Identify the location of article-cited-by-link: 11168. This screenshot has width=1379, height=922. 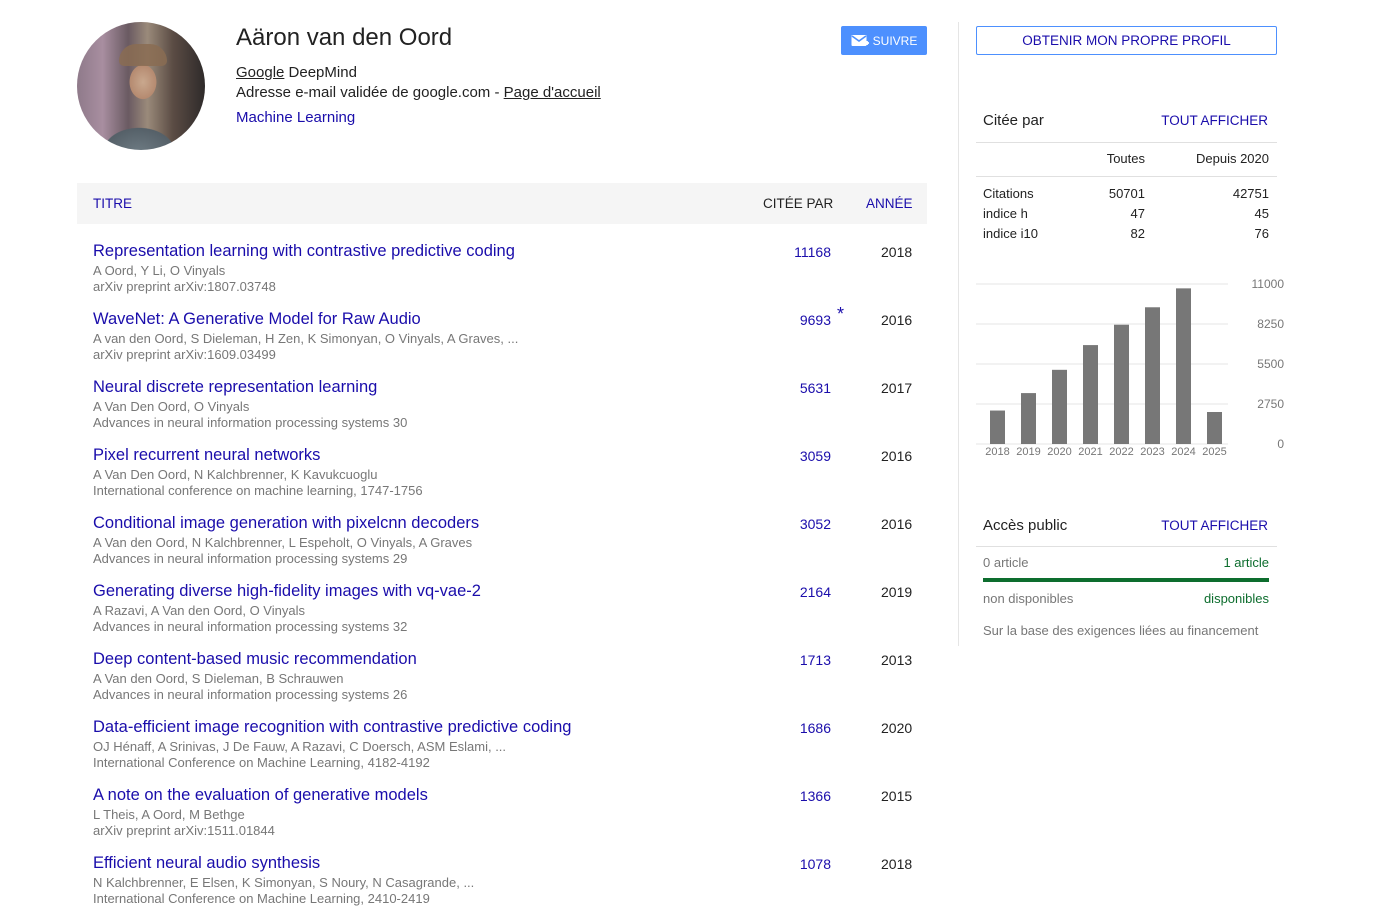
(812, 252).